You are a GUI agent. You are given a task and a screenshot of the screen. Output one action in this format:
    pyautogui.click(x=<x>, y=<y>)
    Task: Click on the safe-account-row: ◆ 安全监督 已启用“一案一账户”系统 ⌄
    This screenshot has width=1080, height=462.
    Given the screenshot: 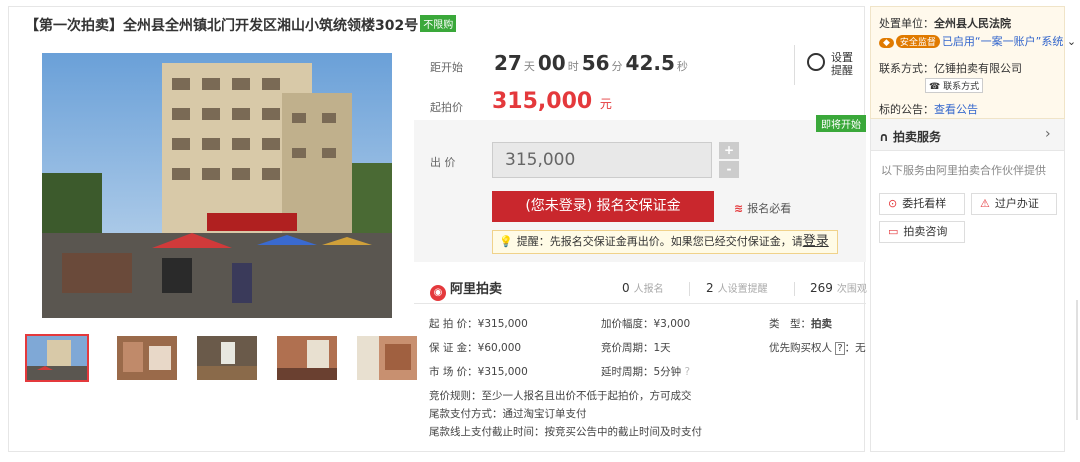 What is the action you would take?
    pyautogui.click(x=977, y=41)
    